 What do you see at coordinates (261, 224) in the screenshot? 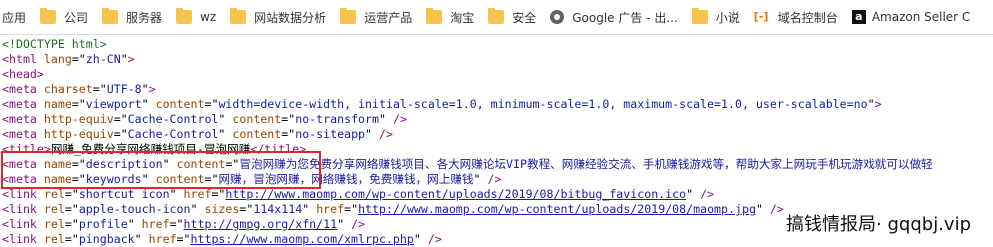
I see `profile-link: http://gmpg.org/xfn/11` at bounding box center [261, 224].